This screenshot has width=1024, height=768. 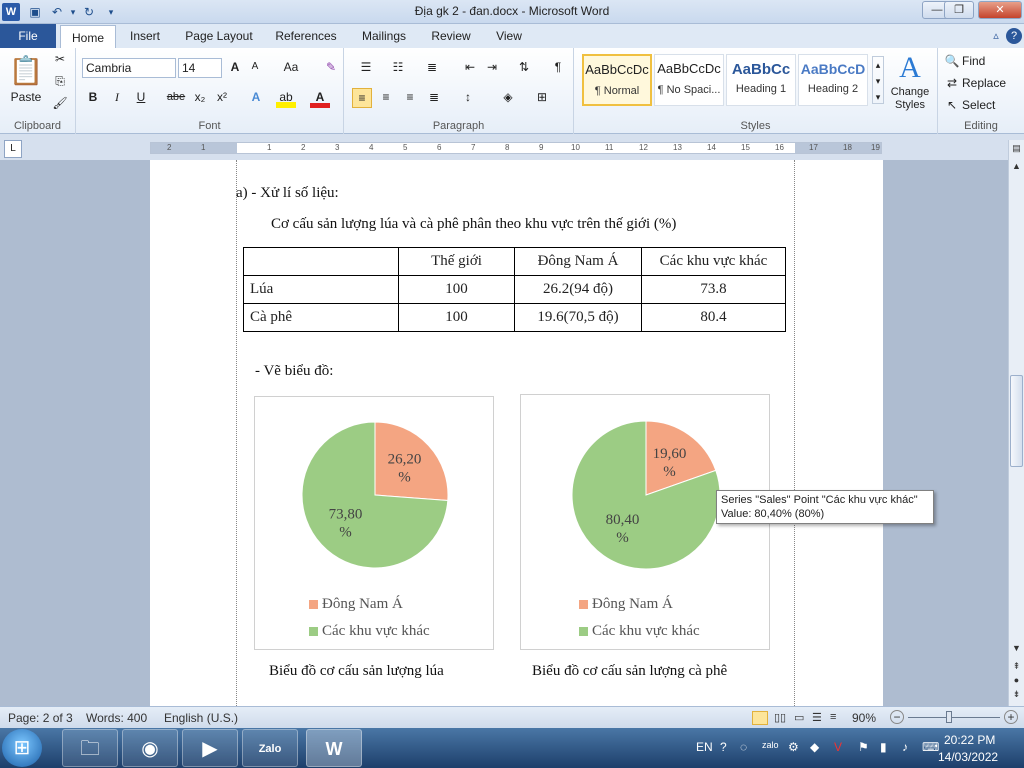 What do you see at coordinates (793, 747) in the screenshot?
I see `settings-tray-icon: ⚙` at bounding box center [793, 747].